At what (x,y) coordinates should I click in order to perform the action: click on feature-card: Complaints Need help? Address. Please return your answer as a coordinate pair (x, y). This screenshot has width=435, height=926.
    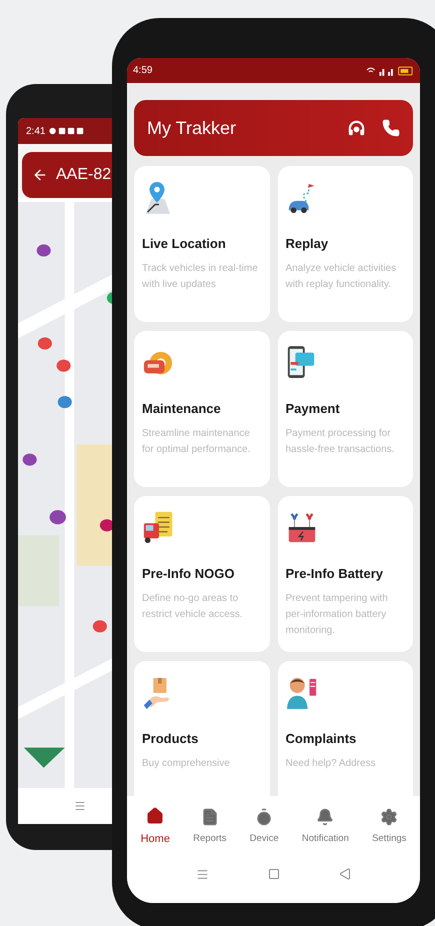
    Looking at the image, I should click on (345, 728).